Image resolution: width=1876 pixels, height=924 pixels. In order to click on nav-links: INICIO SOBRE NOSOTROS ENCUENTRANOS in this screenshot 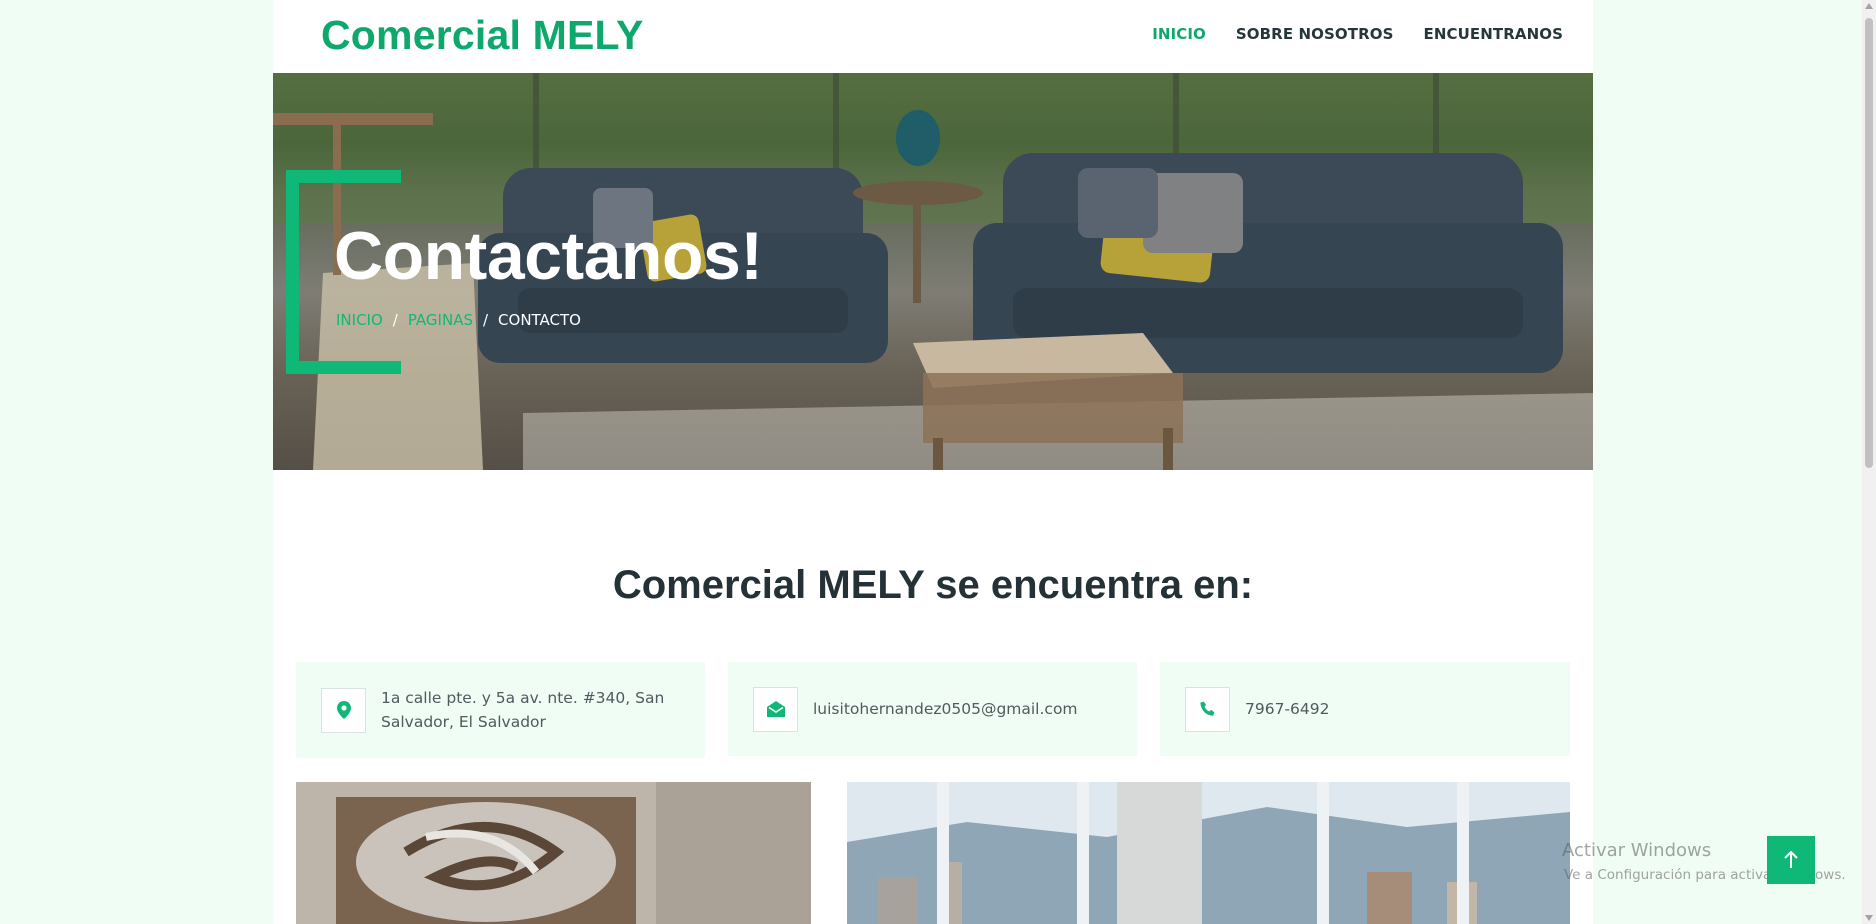, I will do `click(1357, 34)`.